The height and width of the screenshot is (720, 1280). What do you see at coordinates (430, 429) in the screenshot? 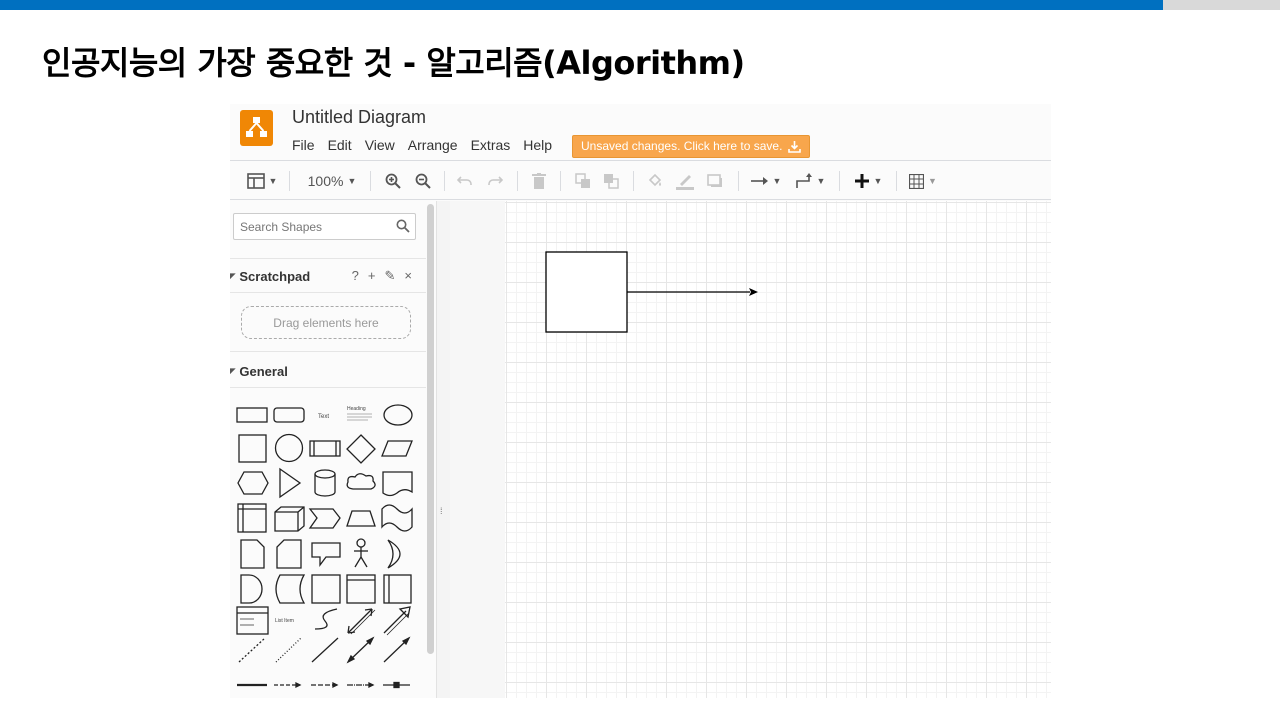
I see `sidebar-scrollbar-thumb` at bounding box center [430, 429].